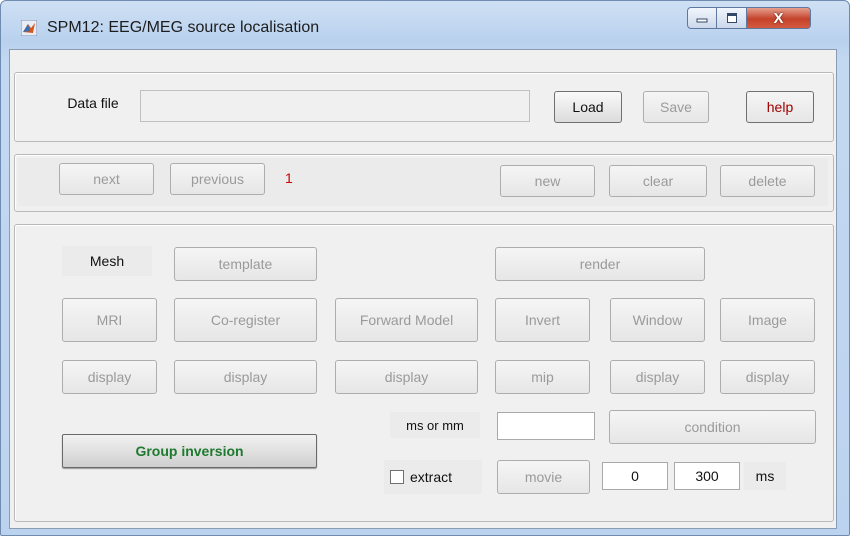 This screenshot has width=850, height=536. What do you see at coordinates (245, 377) in the screenshot?
I see `display-coregister-button: display` at bounding box center [245, 377].